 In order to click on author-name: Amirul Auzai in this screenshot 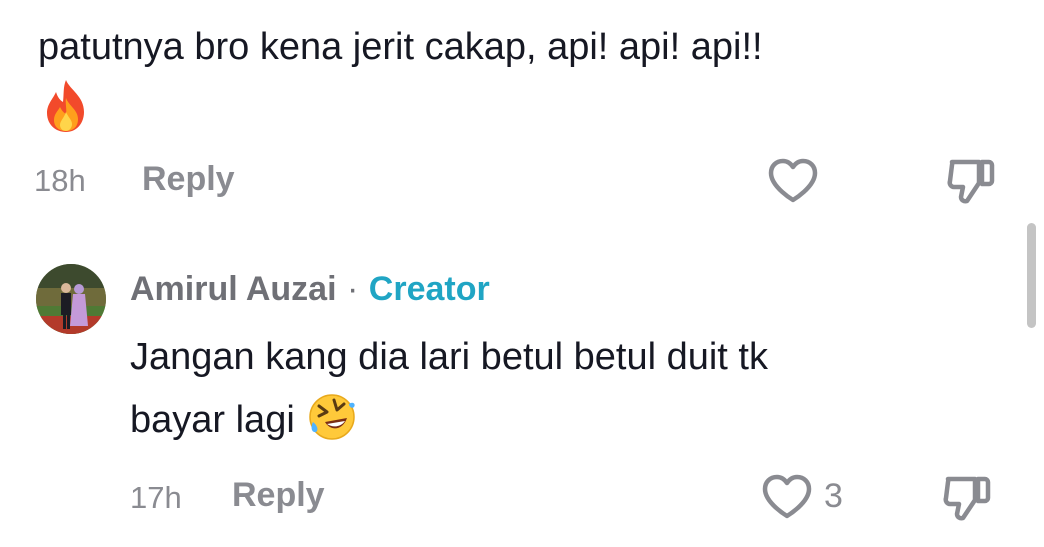, I will do `click(233, 289)`.